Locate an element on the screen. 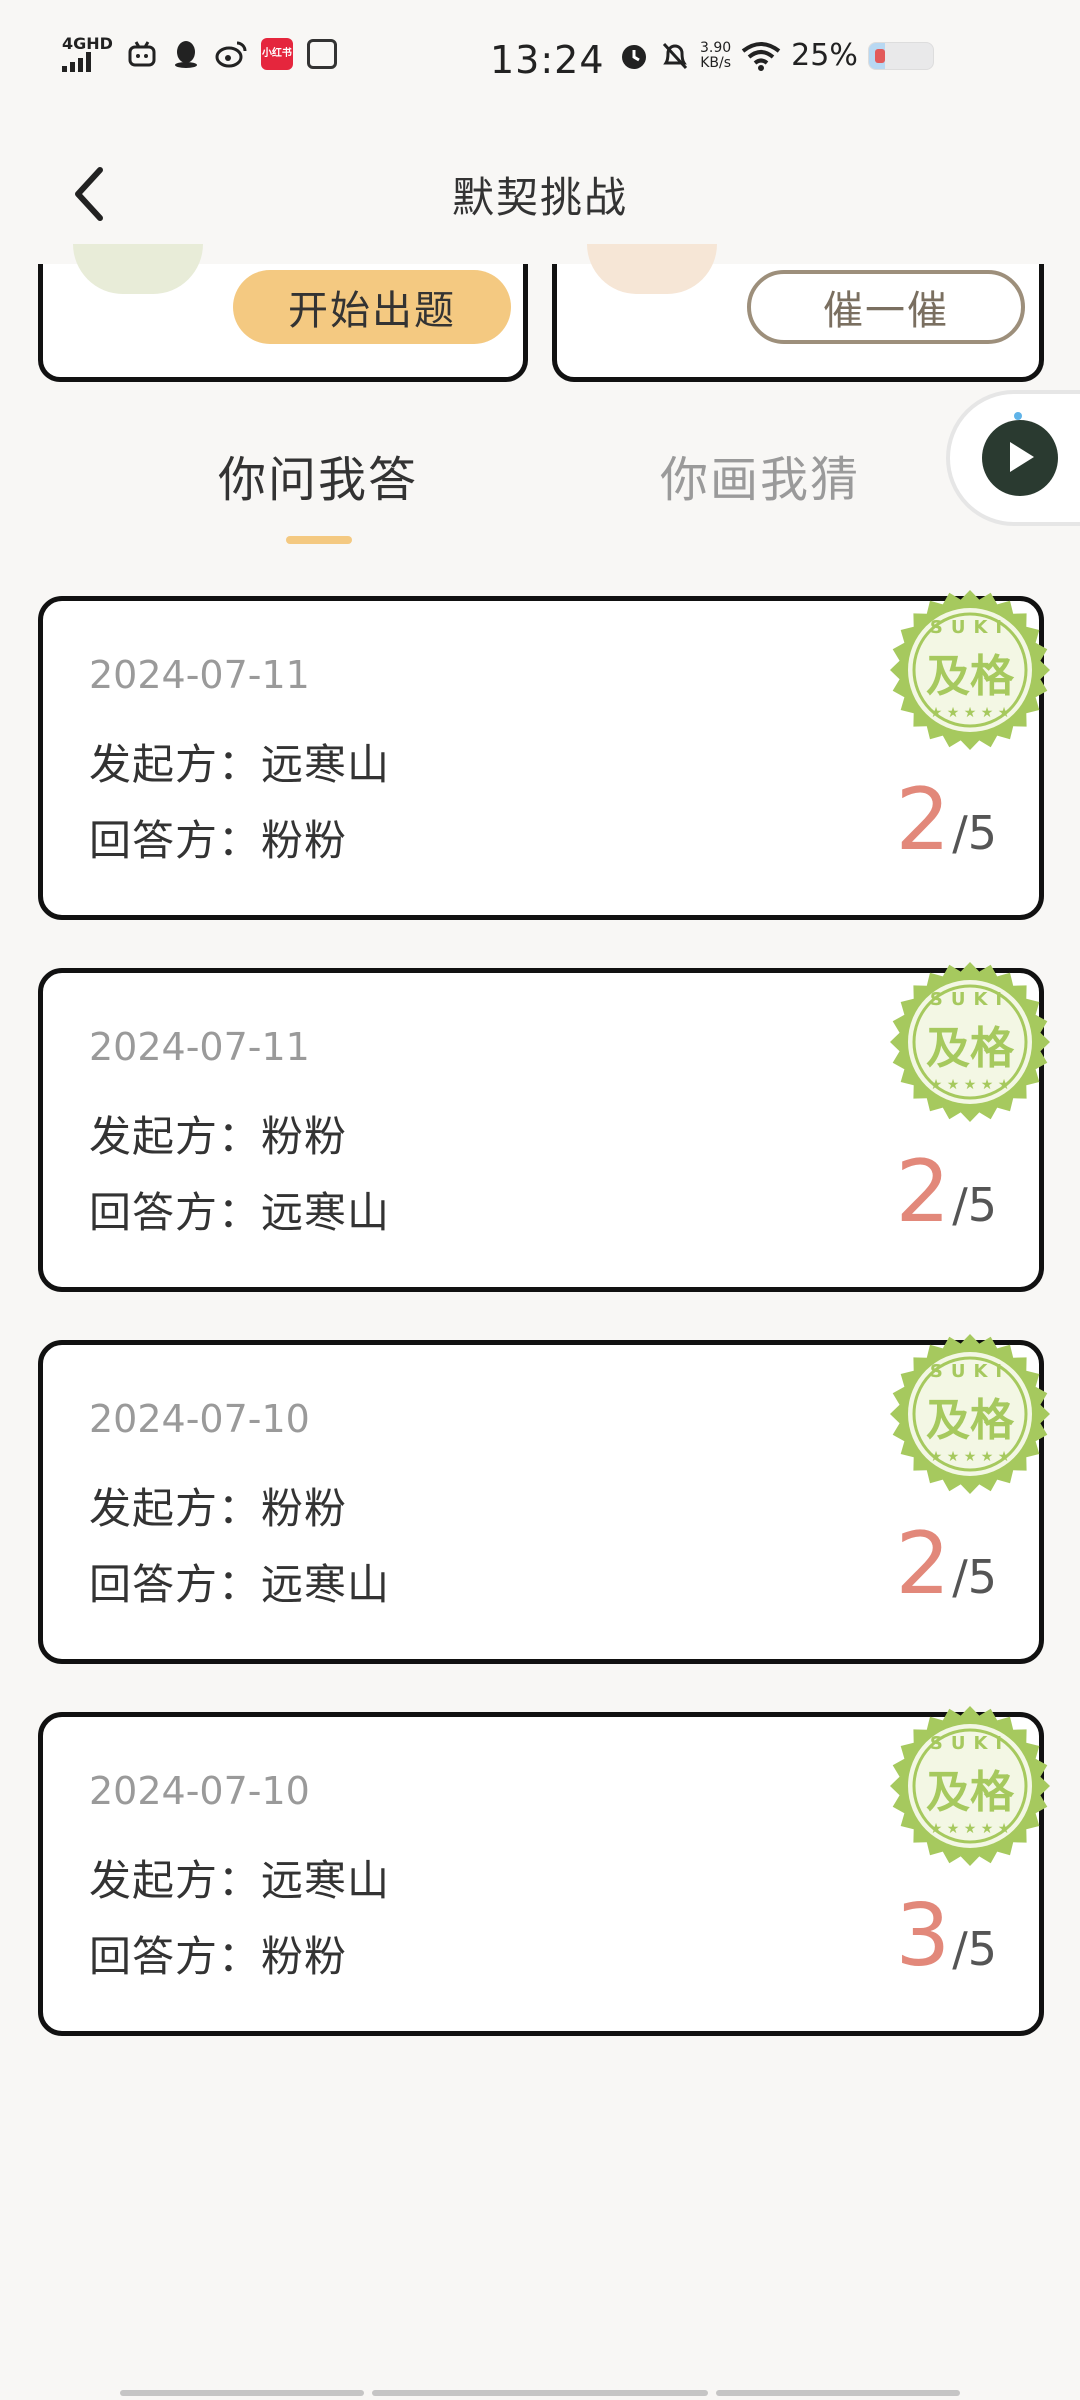 The image size is (1080, 2400). record-score: 3/5 is located at coordinates (946, 1936).